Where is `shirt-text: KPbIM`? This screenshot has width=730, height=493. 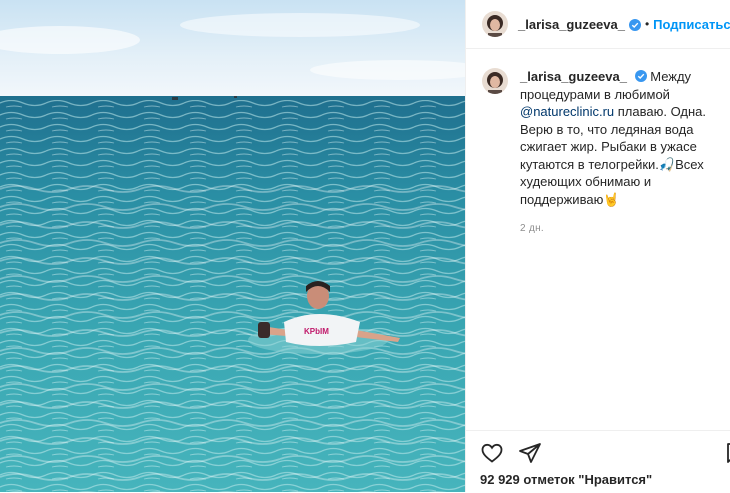
shirt-text: KPbIM is located at coordinates (316, 331).